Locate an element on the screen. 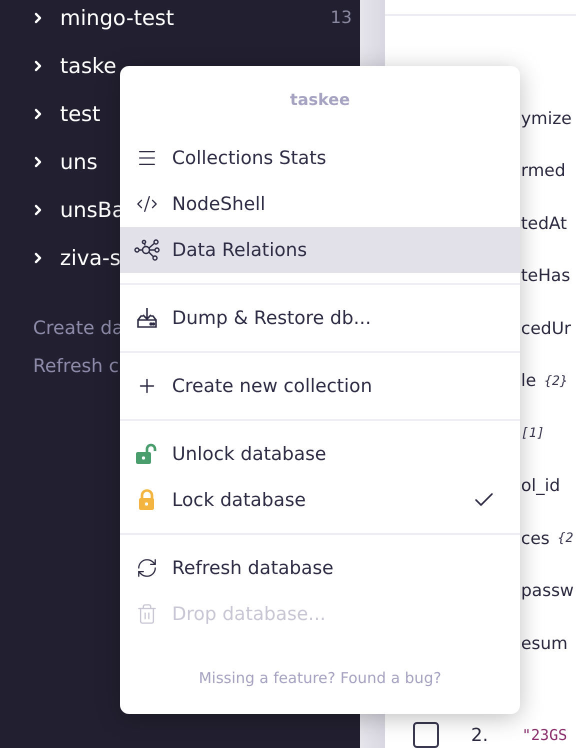 The width and height of the screenshot is (576, 748). field-type-hint: {2} is located at coordinates (556, 381).